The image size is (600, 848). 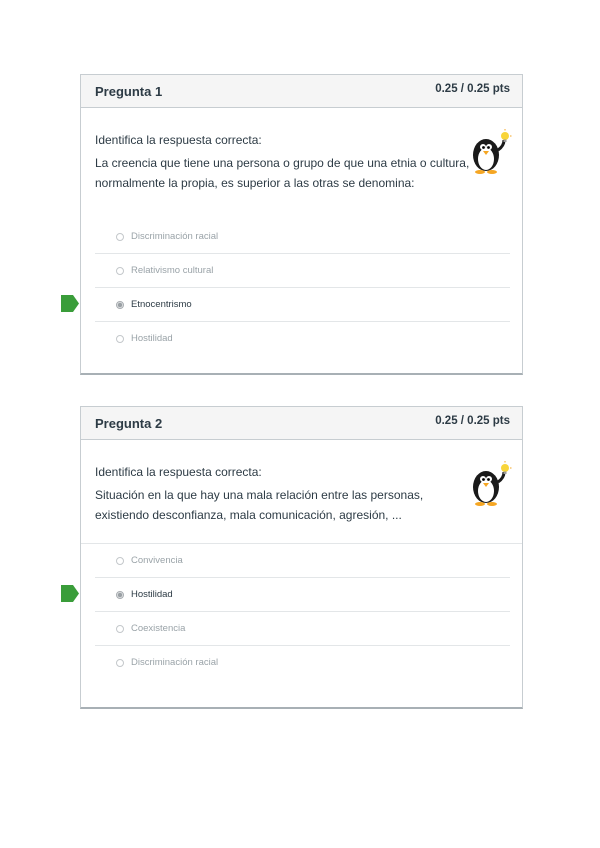 What do you see at coordinates (301, 423) in the screenshot?
I see `question-header: Pregunta 2 0.25 / 0.25 pts` at bounding box center [301, 423].